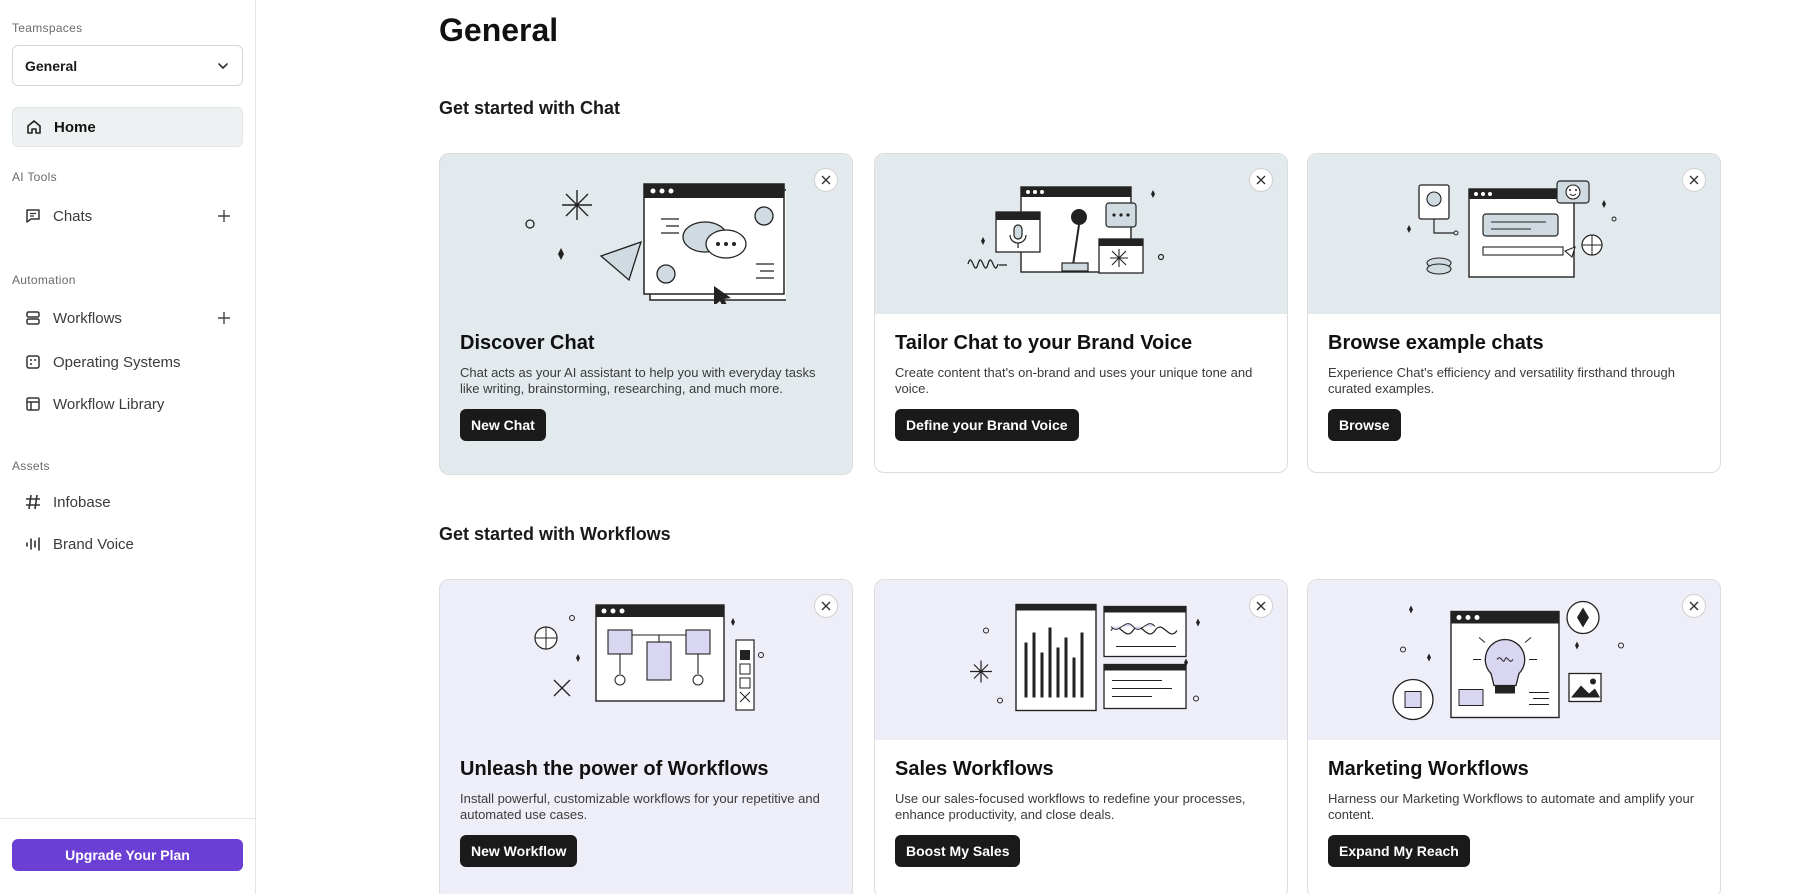 This screenshot has height=894, width=1799. I want to click on card-title: Discover Chat, so click(527, 343).